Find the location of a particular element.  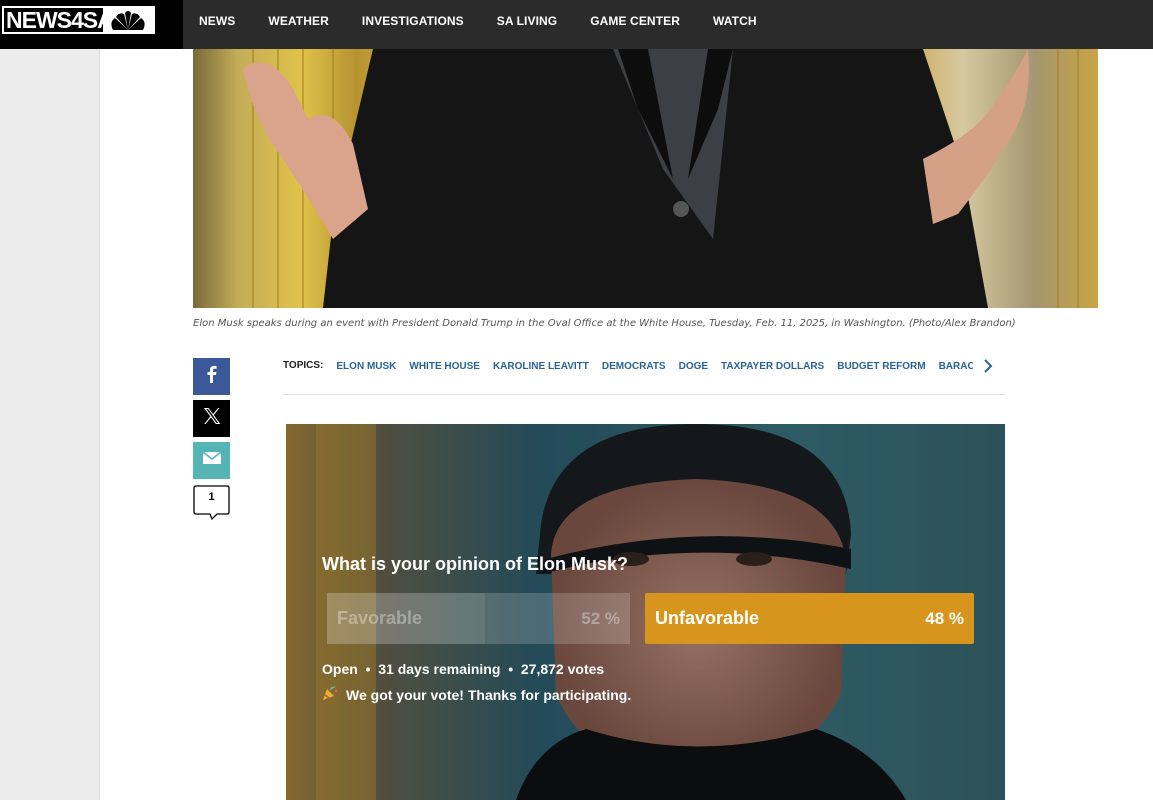

nav-investigations: INVESTIGATIONS is located at coordinates (413, 21).